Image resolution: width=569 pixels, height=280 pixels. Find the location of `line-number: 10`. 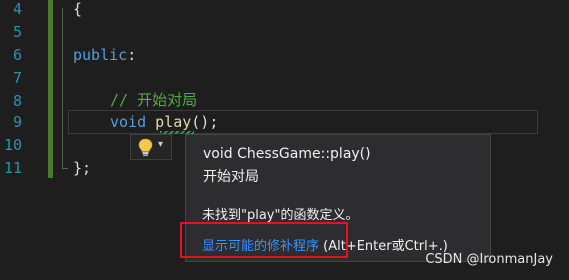

line-number: 10 is located at coordinates (12, 145).